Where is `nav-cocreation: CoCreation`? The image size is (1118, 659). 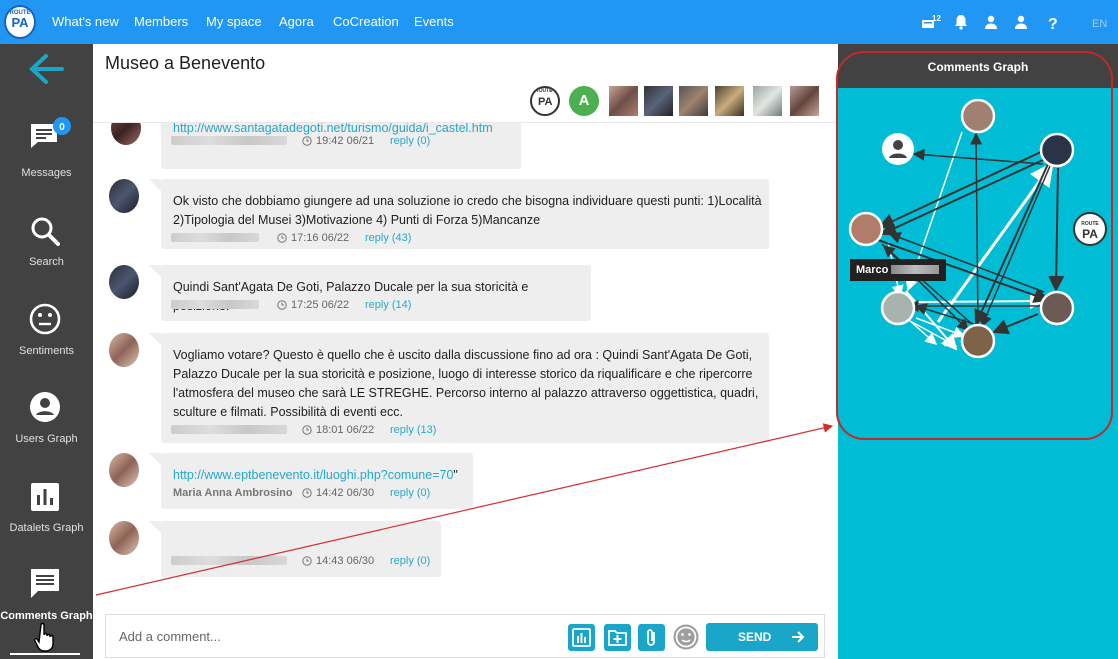
nav-cocreation: CoCreation is located at coordinates (366, 21).